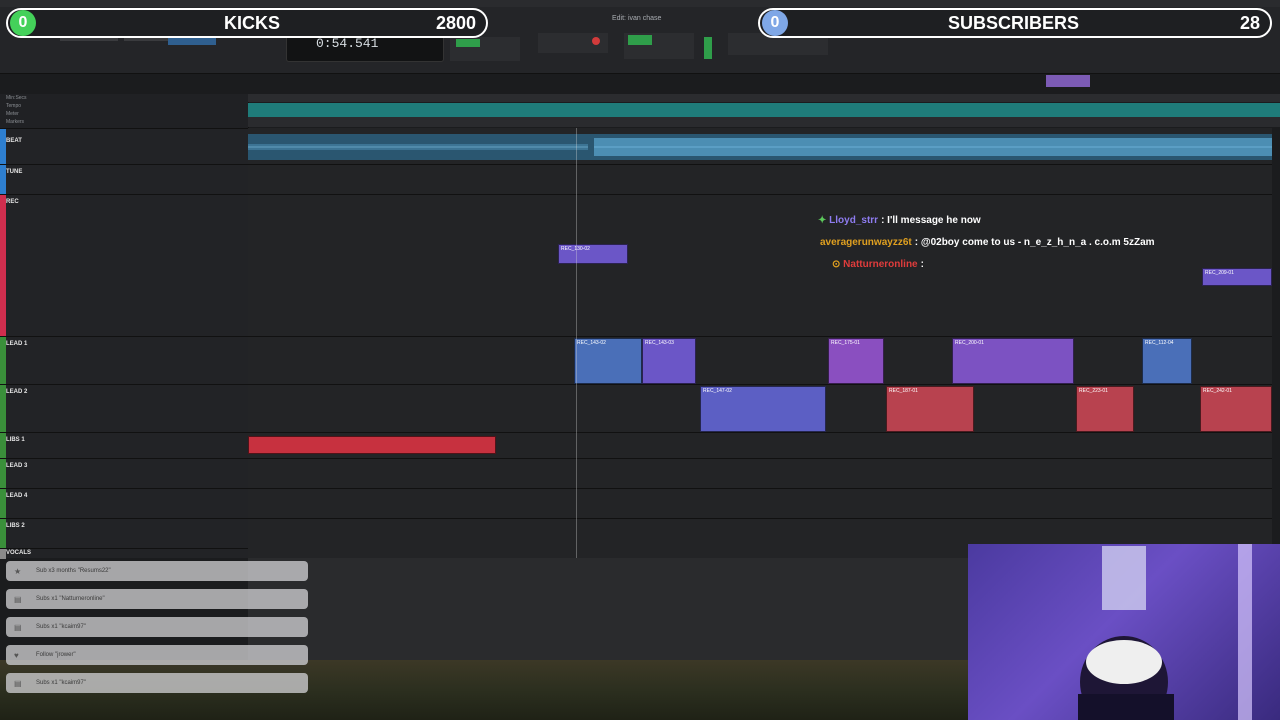  Describe the element at coordinates (18, 571) in the screenshot. I see `star-icon: ★` at that location.